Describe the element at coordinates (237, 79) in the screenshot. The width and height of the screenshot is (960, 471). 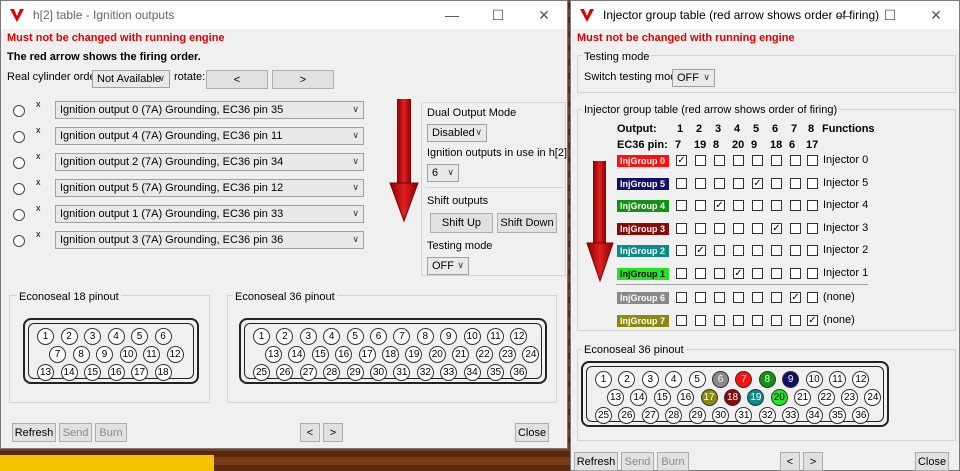
I see `rotate-left-button: <` at that location.